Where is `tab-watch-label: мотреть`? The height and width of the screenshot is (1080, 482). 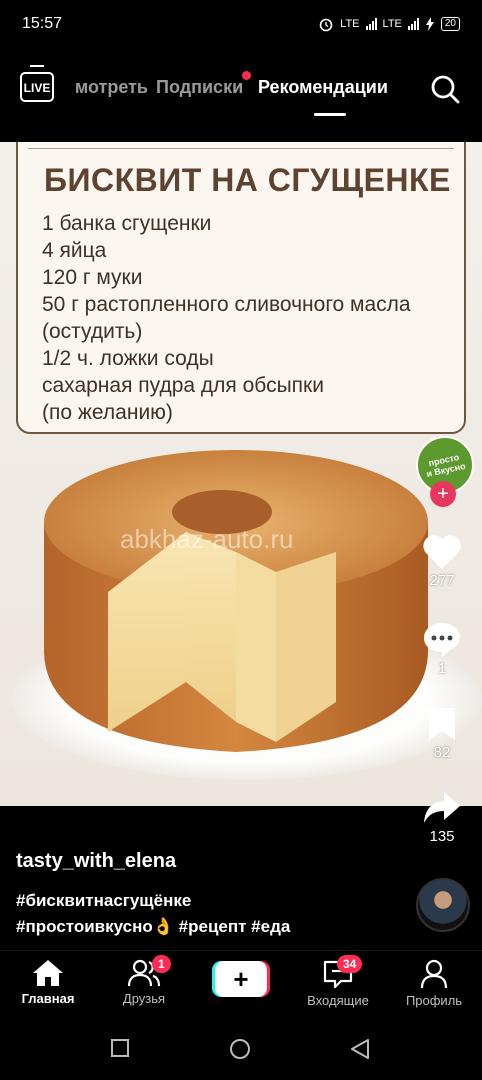 tab-watch-label: мотреть is located at coordinates (111, 87).